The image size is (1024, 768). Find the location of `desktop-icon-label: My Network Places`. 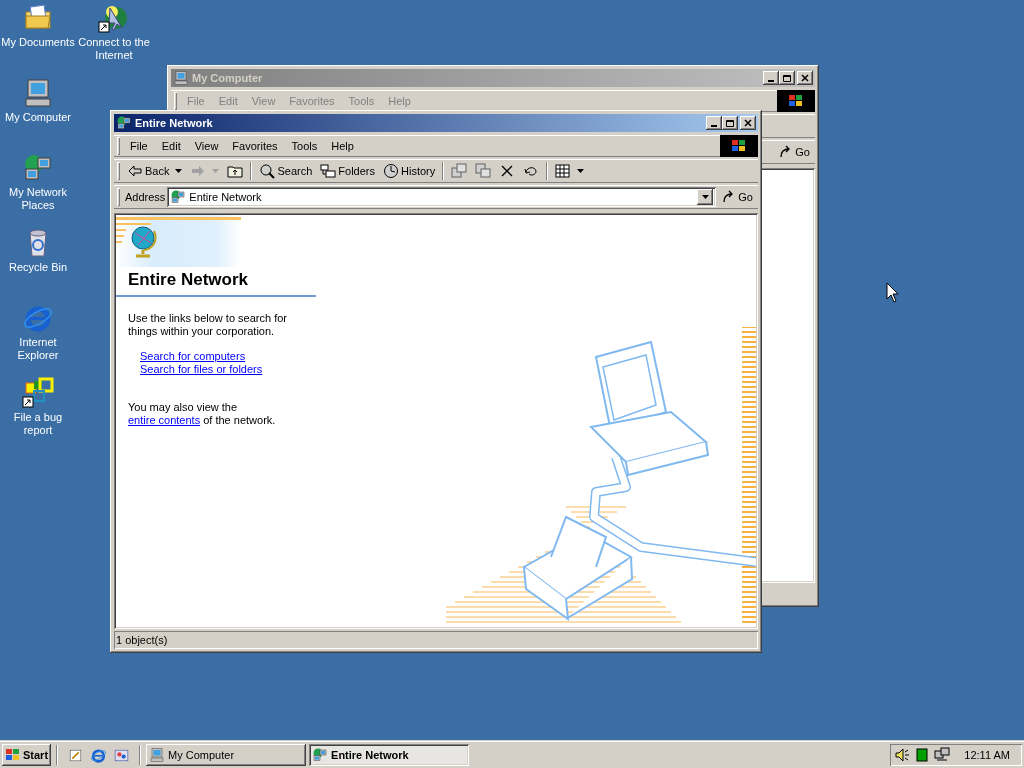

desktop-icon-label: My Network Places is located at coordinates (38, 199).